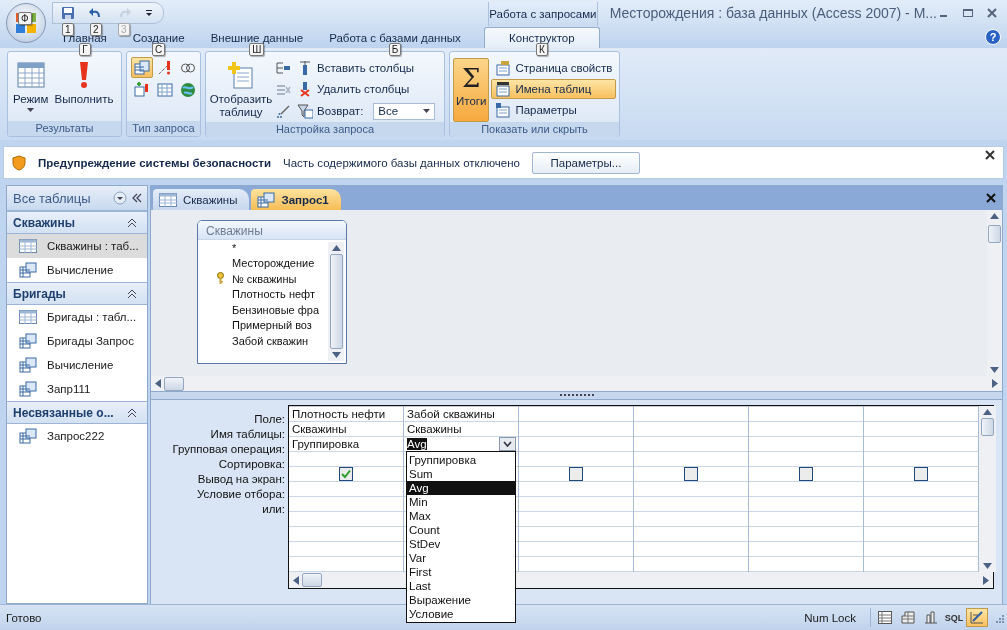  Describe the element at coordinates (325, 129) in the screenshot. I see `group-label: Настройка запроса` at that location.